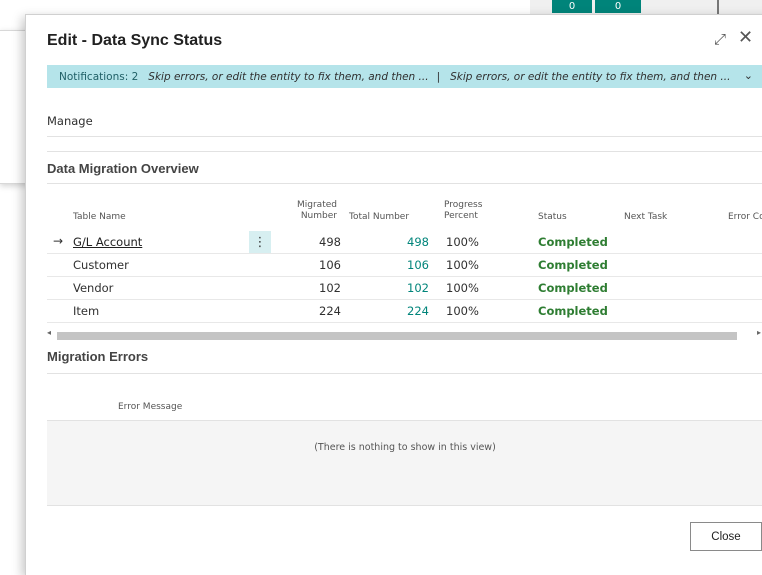 The image size is (762, 575). I want to click on table-row: Customer 106 106 100% Completed, so click(404, 265).